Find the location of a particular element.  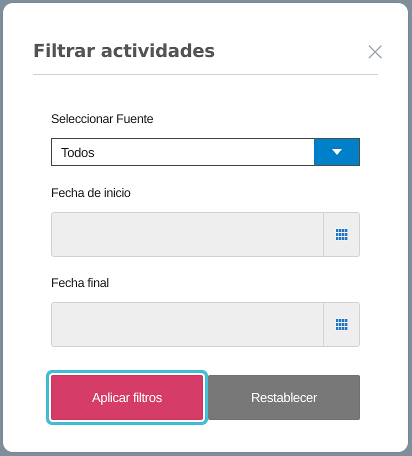

field-label: Fecha final is located at coordinates (80, 283).